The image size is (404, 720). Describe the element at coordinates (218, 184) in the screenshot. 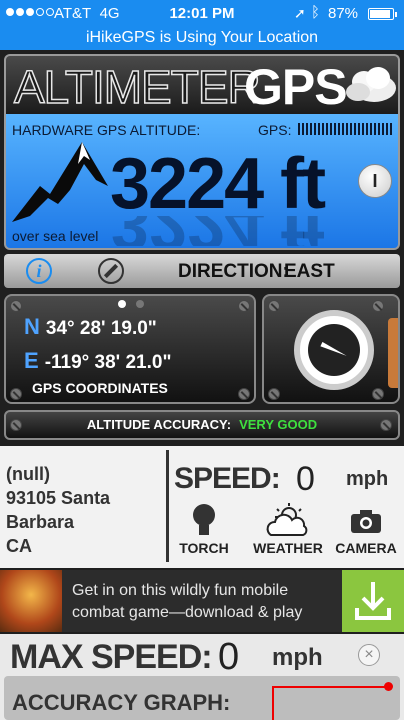

I see `altitude-value: 3224 ft` at that location.